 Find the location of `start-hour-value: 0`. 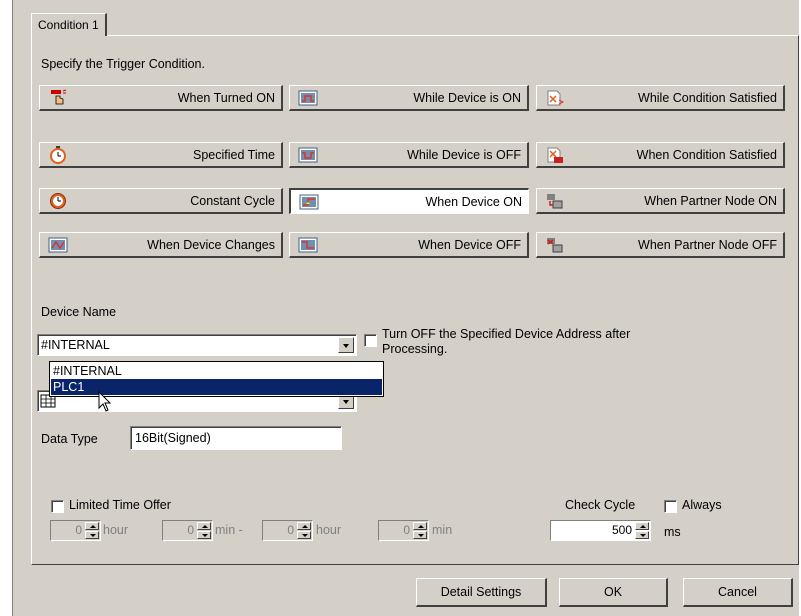

start-hour-value: 0 is located at coordinates (78, 530).